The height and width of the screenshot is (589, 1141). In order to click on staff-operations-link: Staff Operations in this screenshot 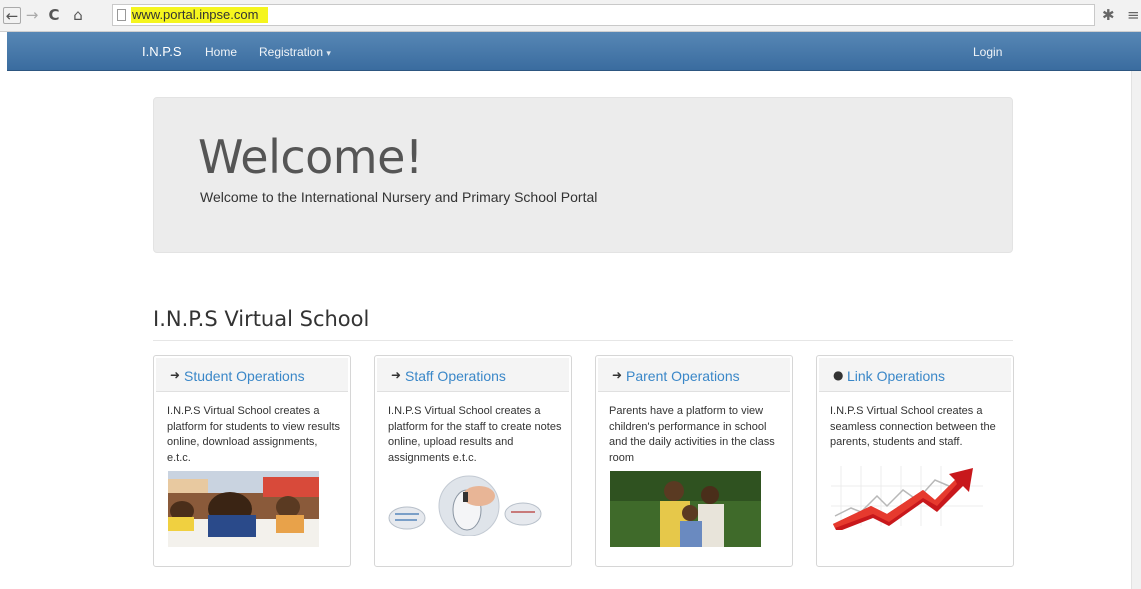, I will do `click(455, 376)`.